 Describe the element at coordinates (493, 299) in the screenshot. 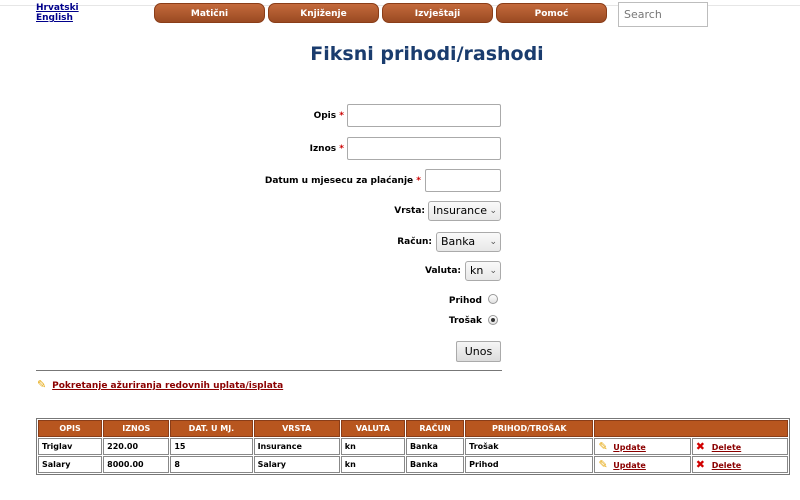

I see `prihod-radio` at that location.